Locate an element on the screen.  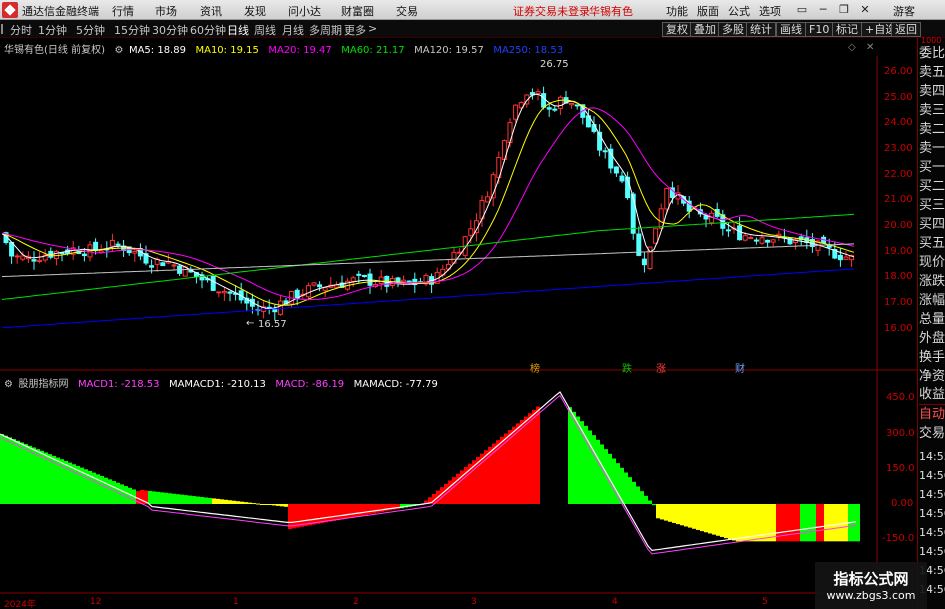
tab-60min: 60分钟 is located at coordinates (208, 30).